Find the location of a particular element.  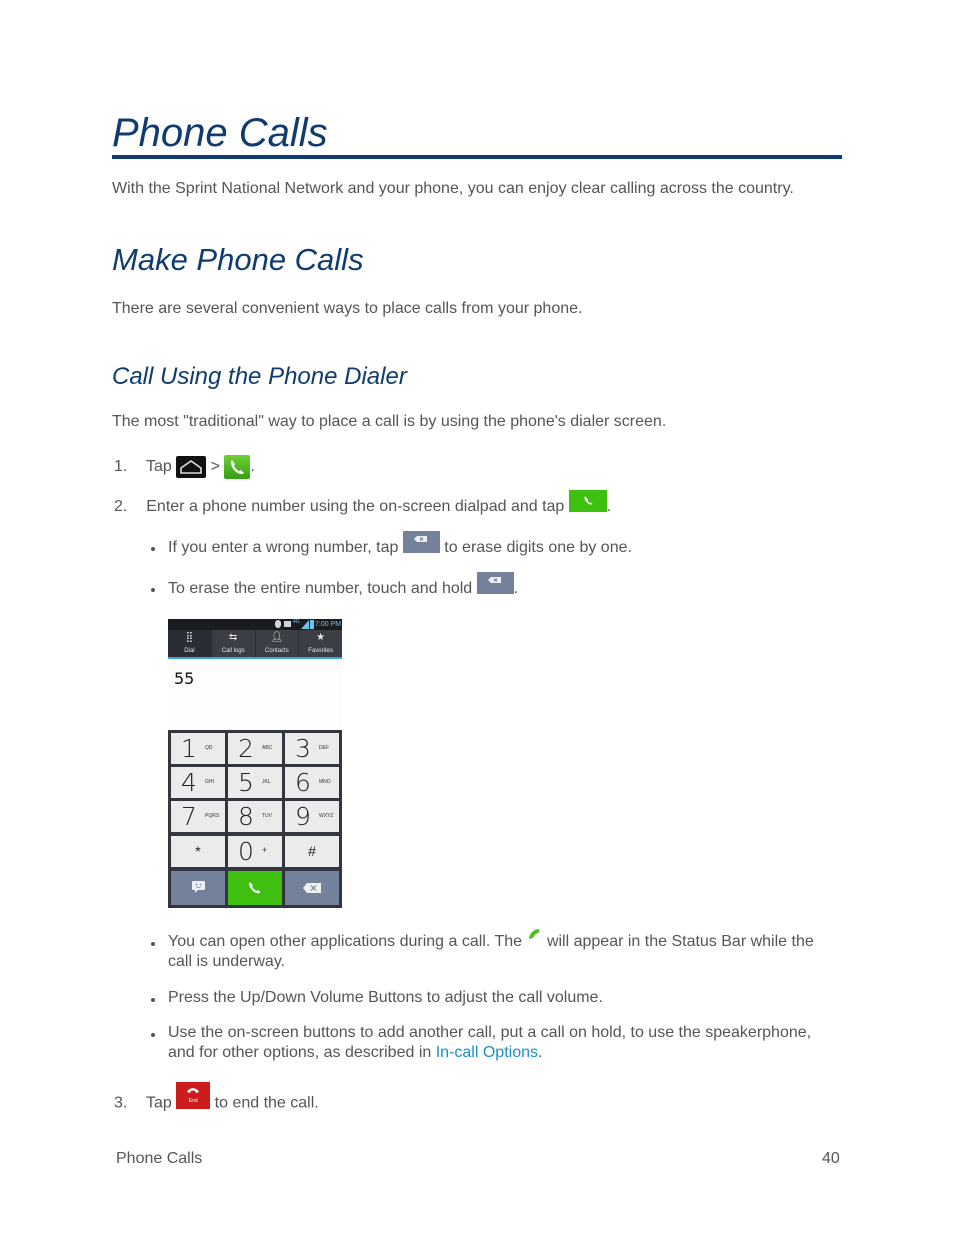

dialpad-icon: ⣿ is located at coordinates (189, 637).